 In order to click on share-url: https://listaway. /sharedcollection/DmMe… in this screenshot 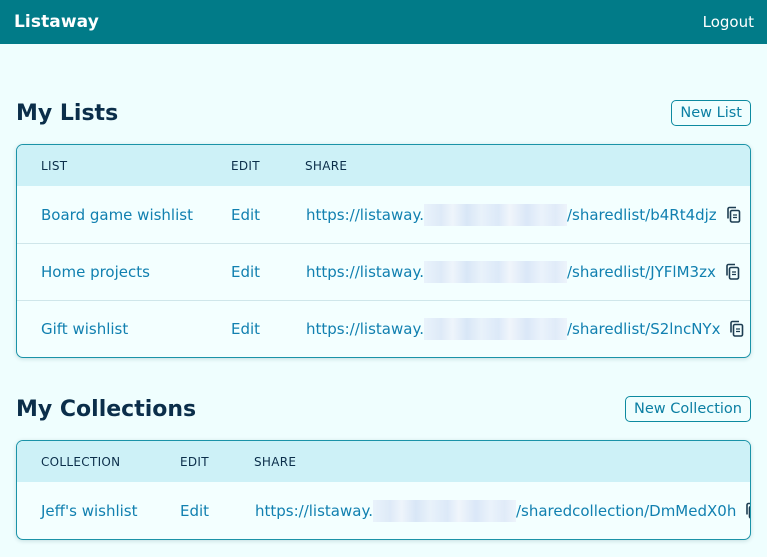, I will do `click(502, 510)`.